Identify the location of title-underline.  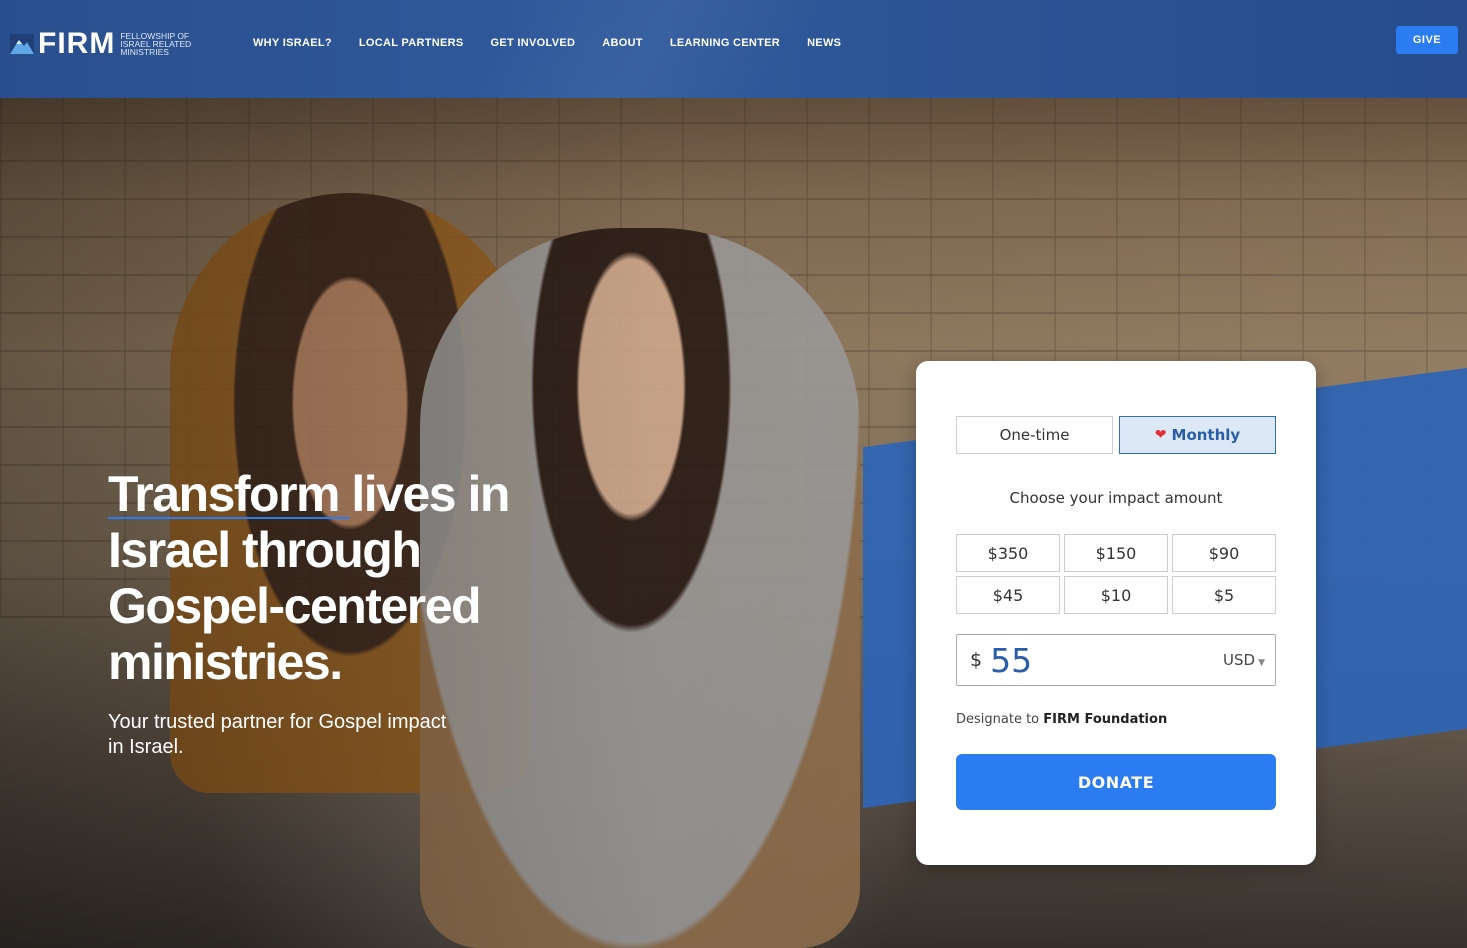
(229, 518).